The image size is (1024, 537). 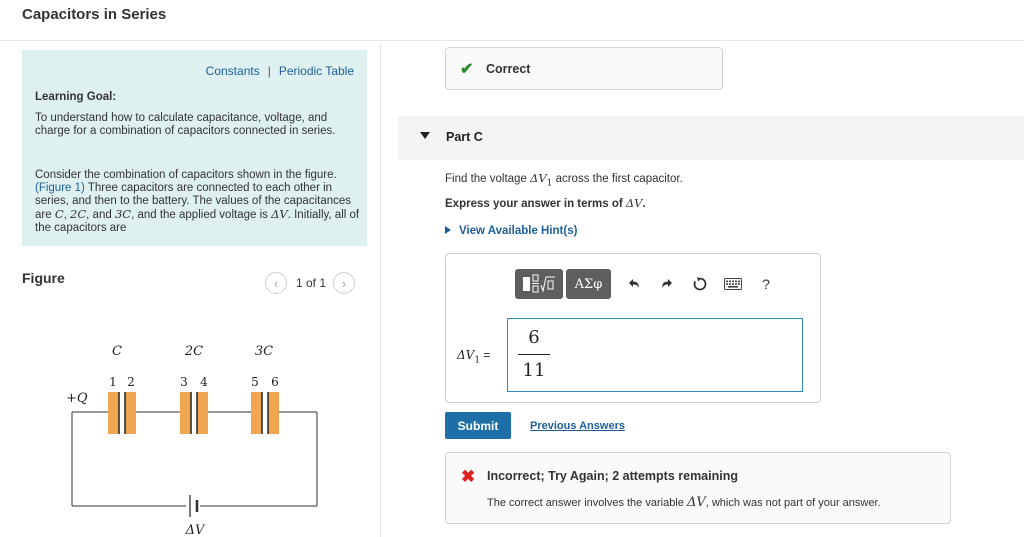 I want to click on templates-button, so click(x=539, y=284).